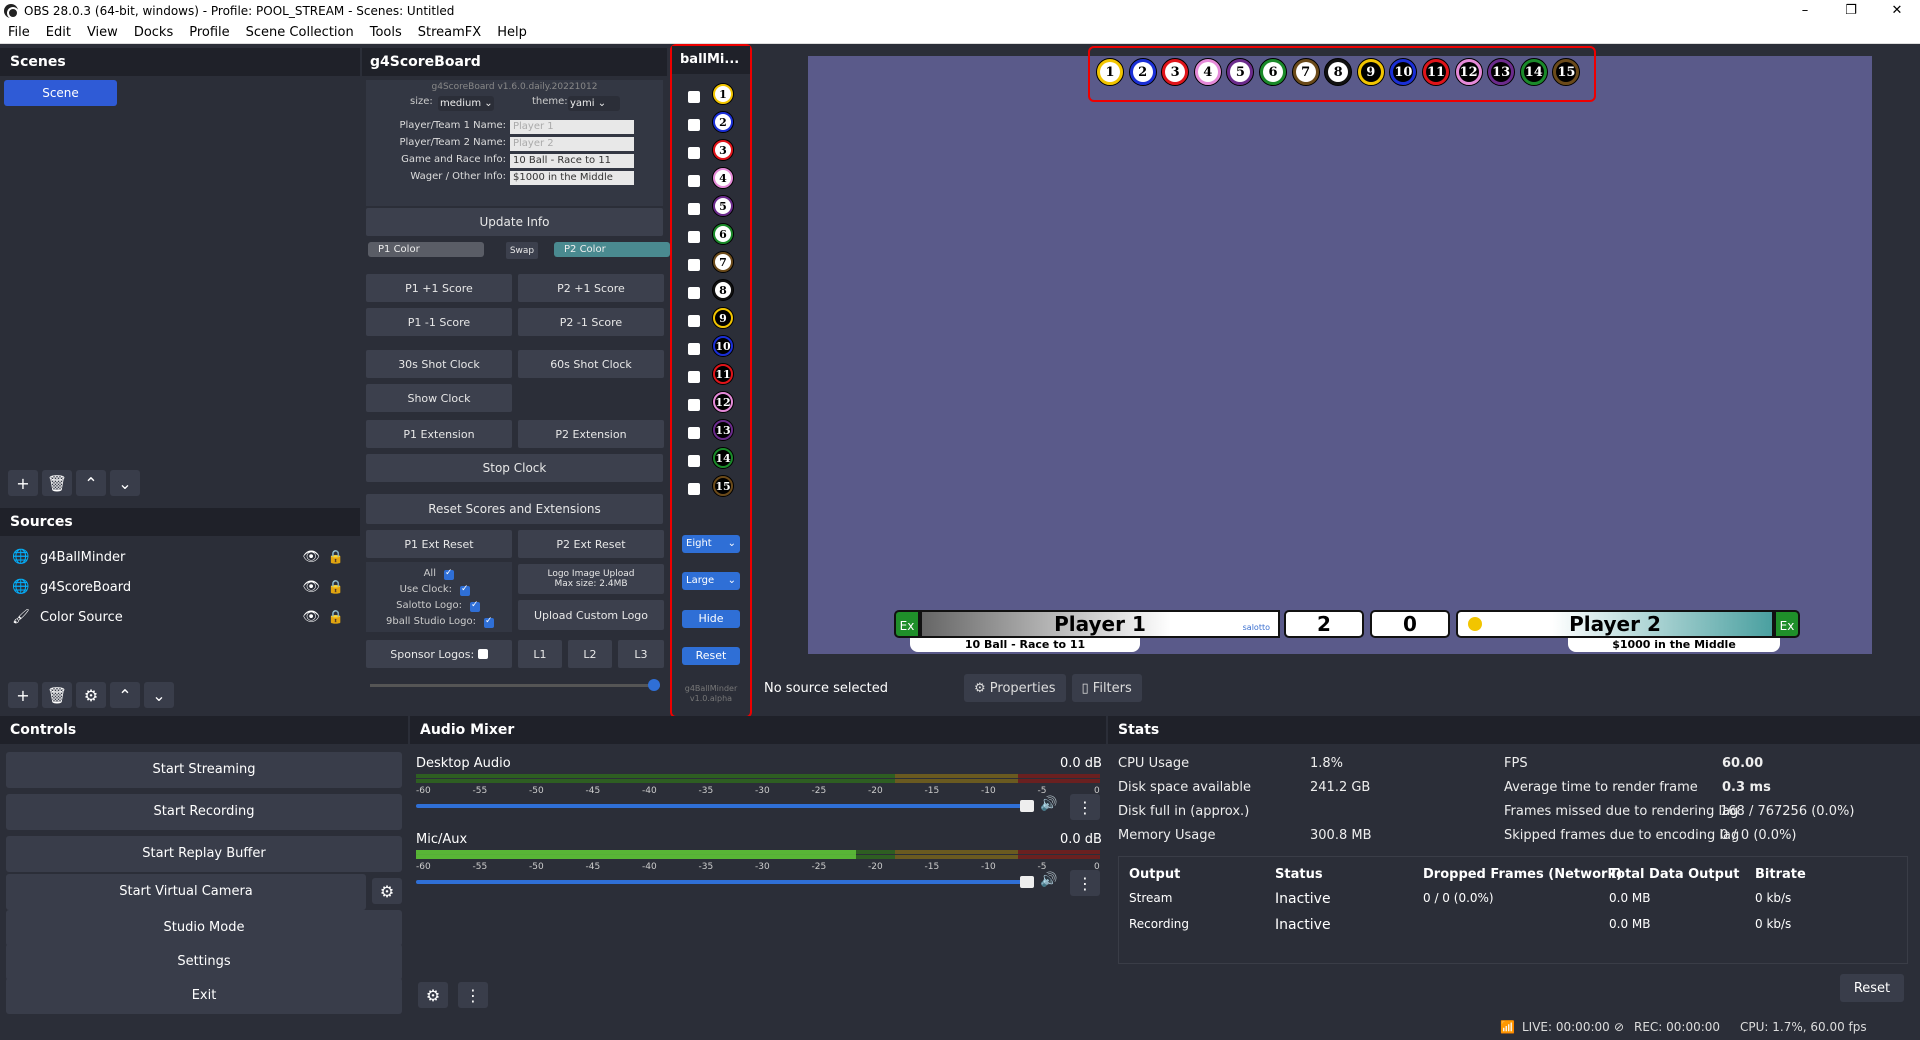  What do you see at coordinates (57, 695) in the screenshot?
I see `remove-source-button: 🗑` at bounding box center [57, 695].